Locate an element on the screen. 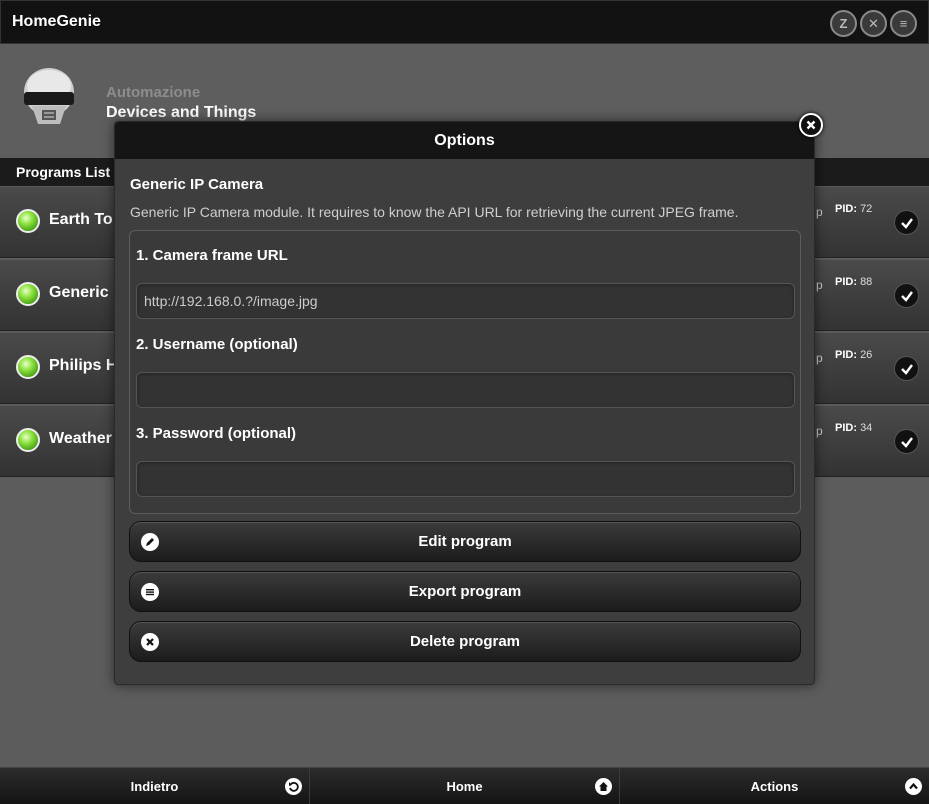 The height and width of the screenshot is (804, 929). program-pid: PID: 72 is located at coordinates (853, 209).